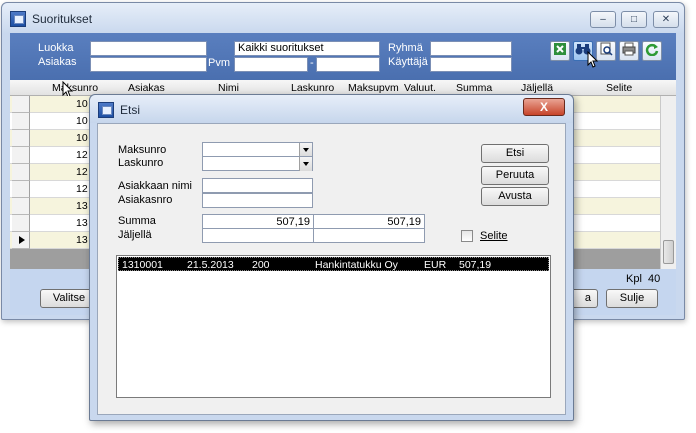  I want to click on col-maksupvm: Maksupvm, so click(375, 88).